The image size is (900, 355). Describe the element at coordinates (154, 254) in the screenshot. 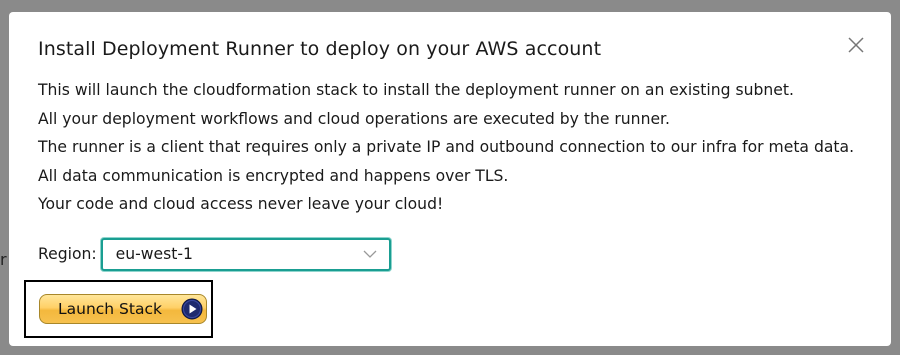

I see `region-selected-value: eu-west-1` at that location.